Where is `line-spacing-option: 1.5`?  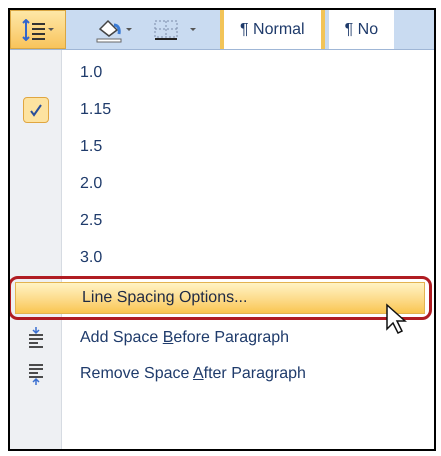
line-spacing-option: 1.5 is located at coordinates (222, 146).